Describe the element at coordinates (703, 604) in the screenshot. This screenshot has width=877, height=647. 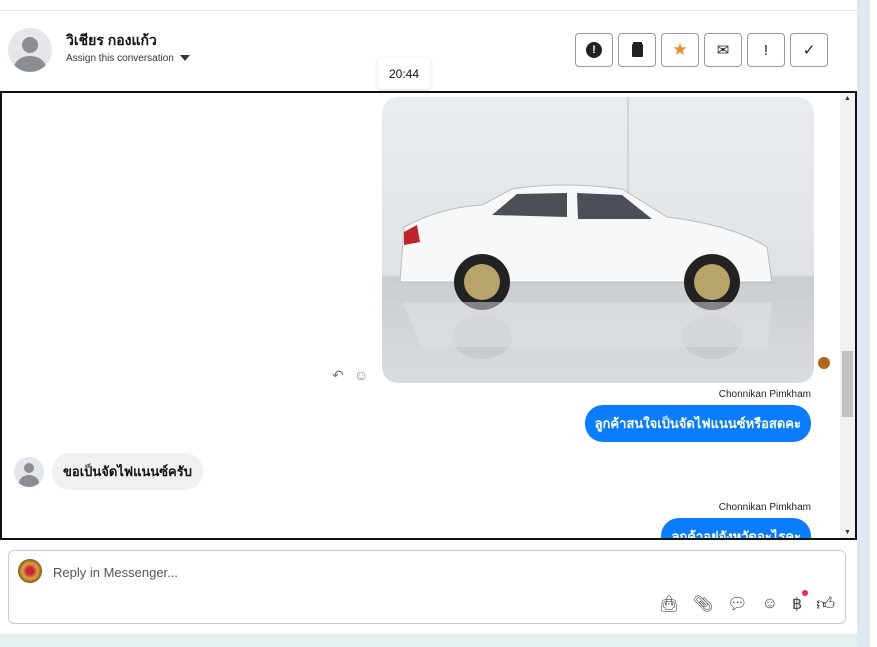
I see `attachment-icon: 📎︎` at that location.